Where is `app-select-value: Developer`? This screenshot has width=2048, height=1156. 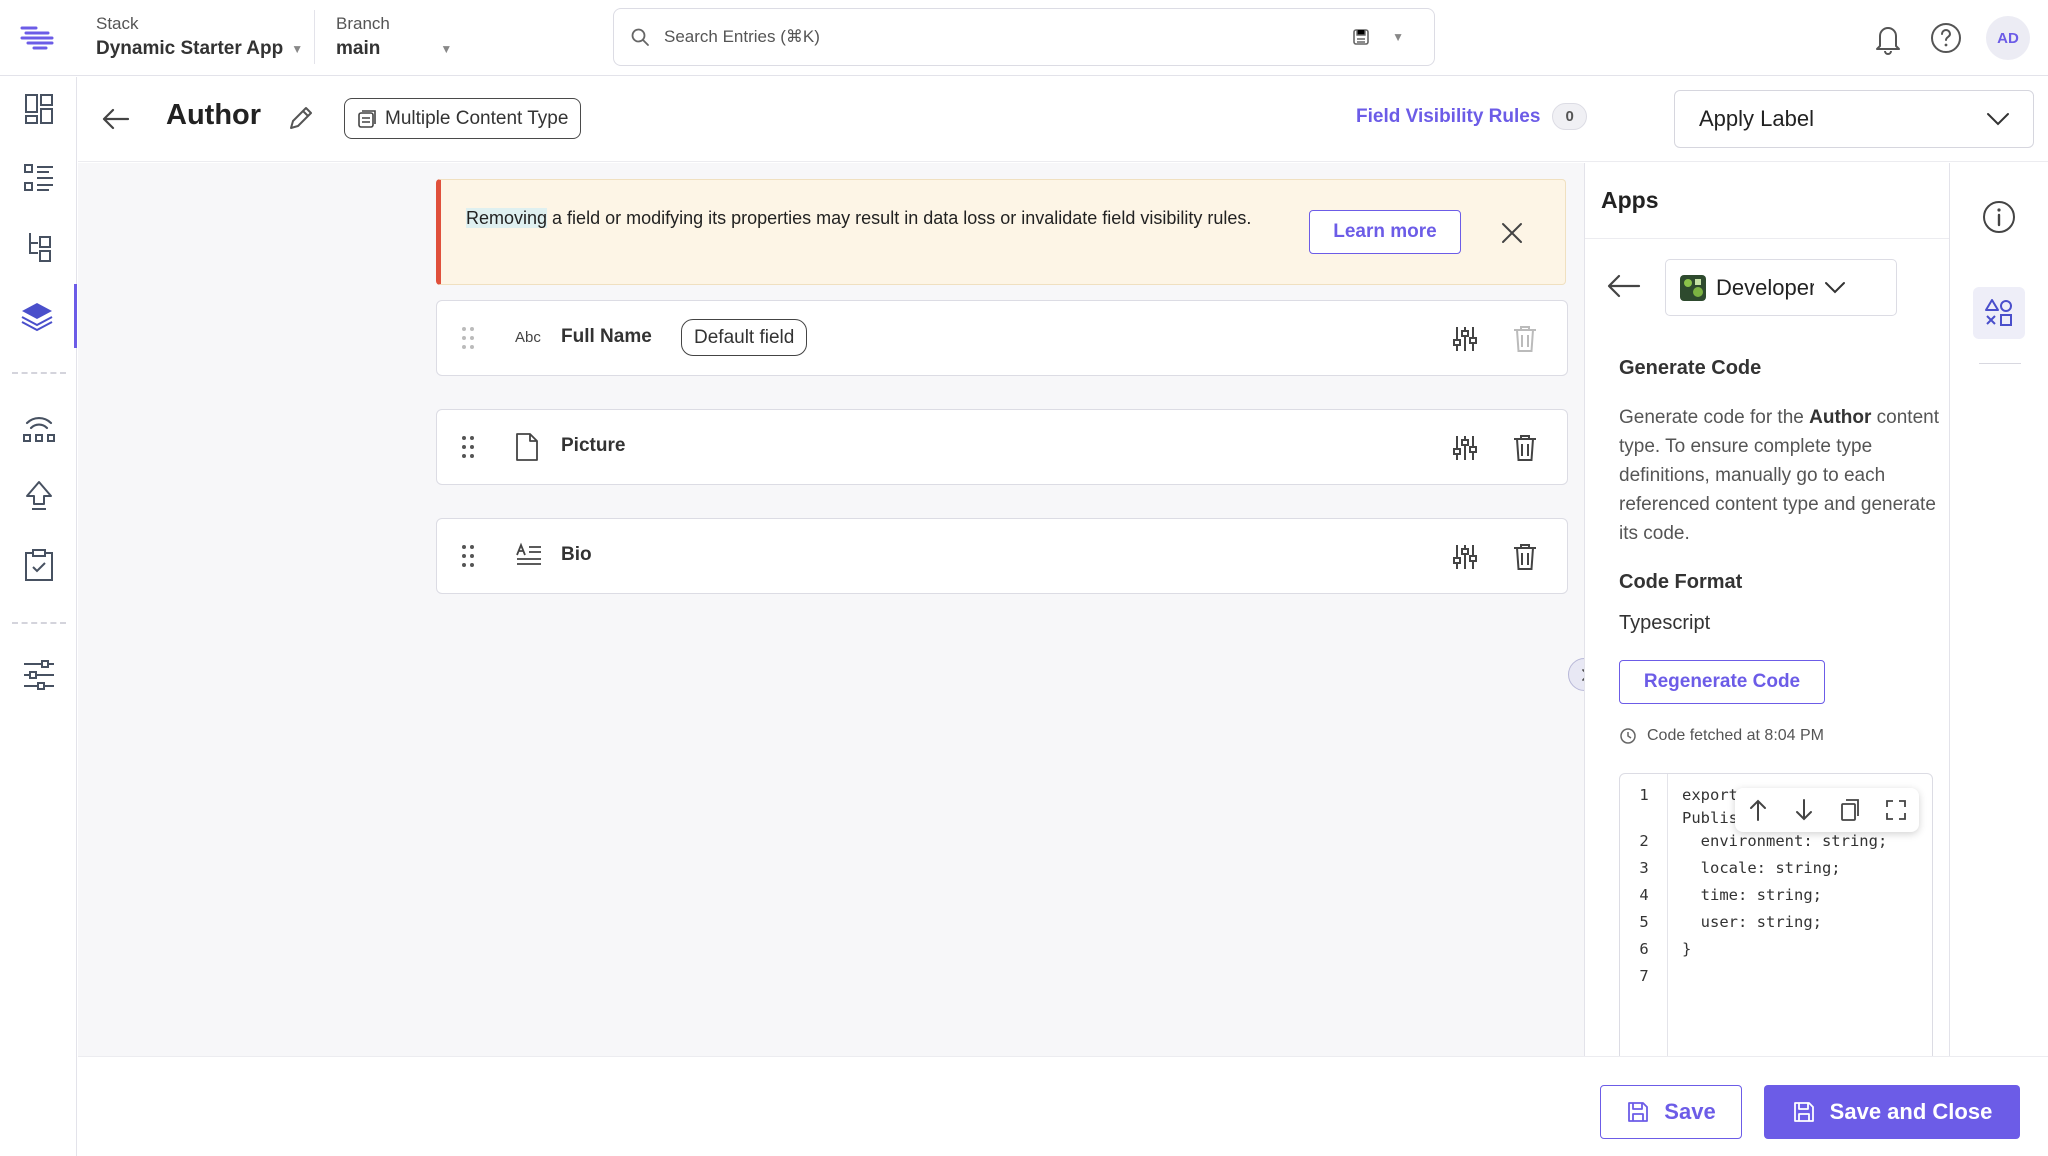 app-select-value: Developer is located at coordinates (1765, 287).